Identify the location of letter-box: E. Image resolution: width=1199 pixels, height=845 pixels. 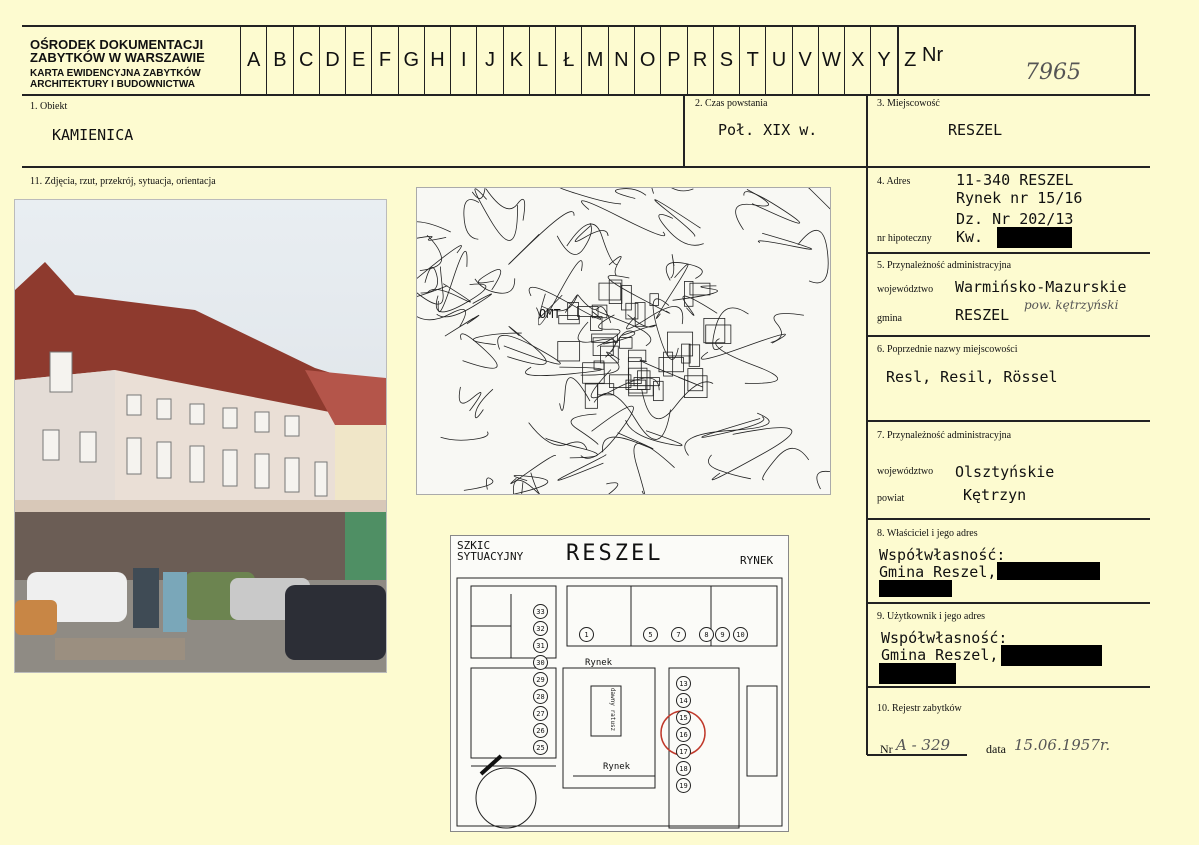
(358, 60).